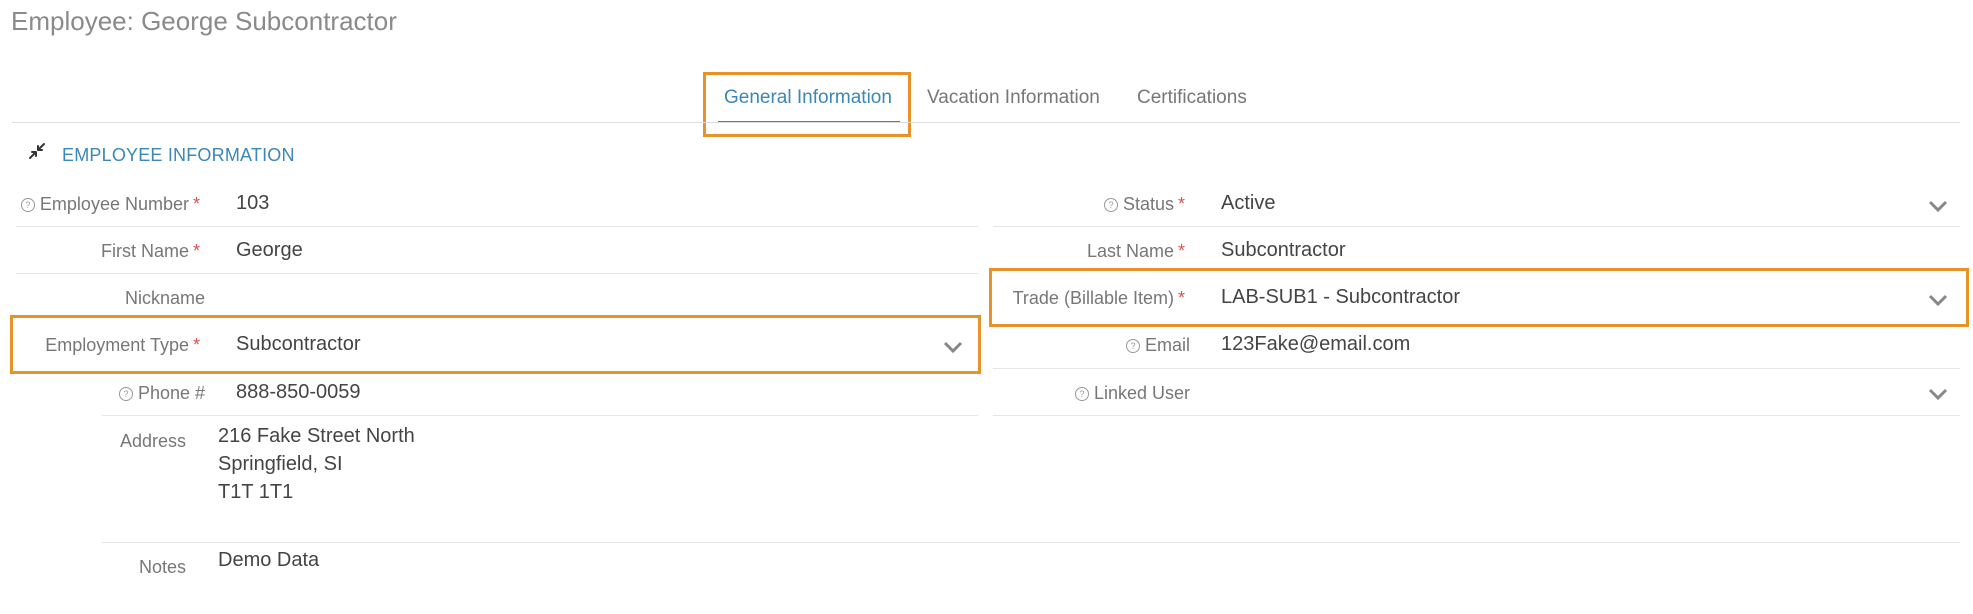 The image size is (1973, 614). I want to click on employee-number-label: ? Employee Number *, so click(110, 204).